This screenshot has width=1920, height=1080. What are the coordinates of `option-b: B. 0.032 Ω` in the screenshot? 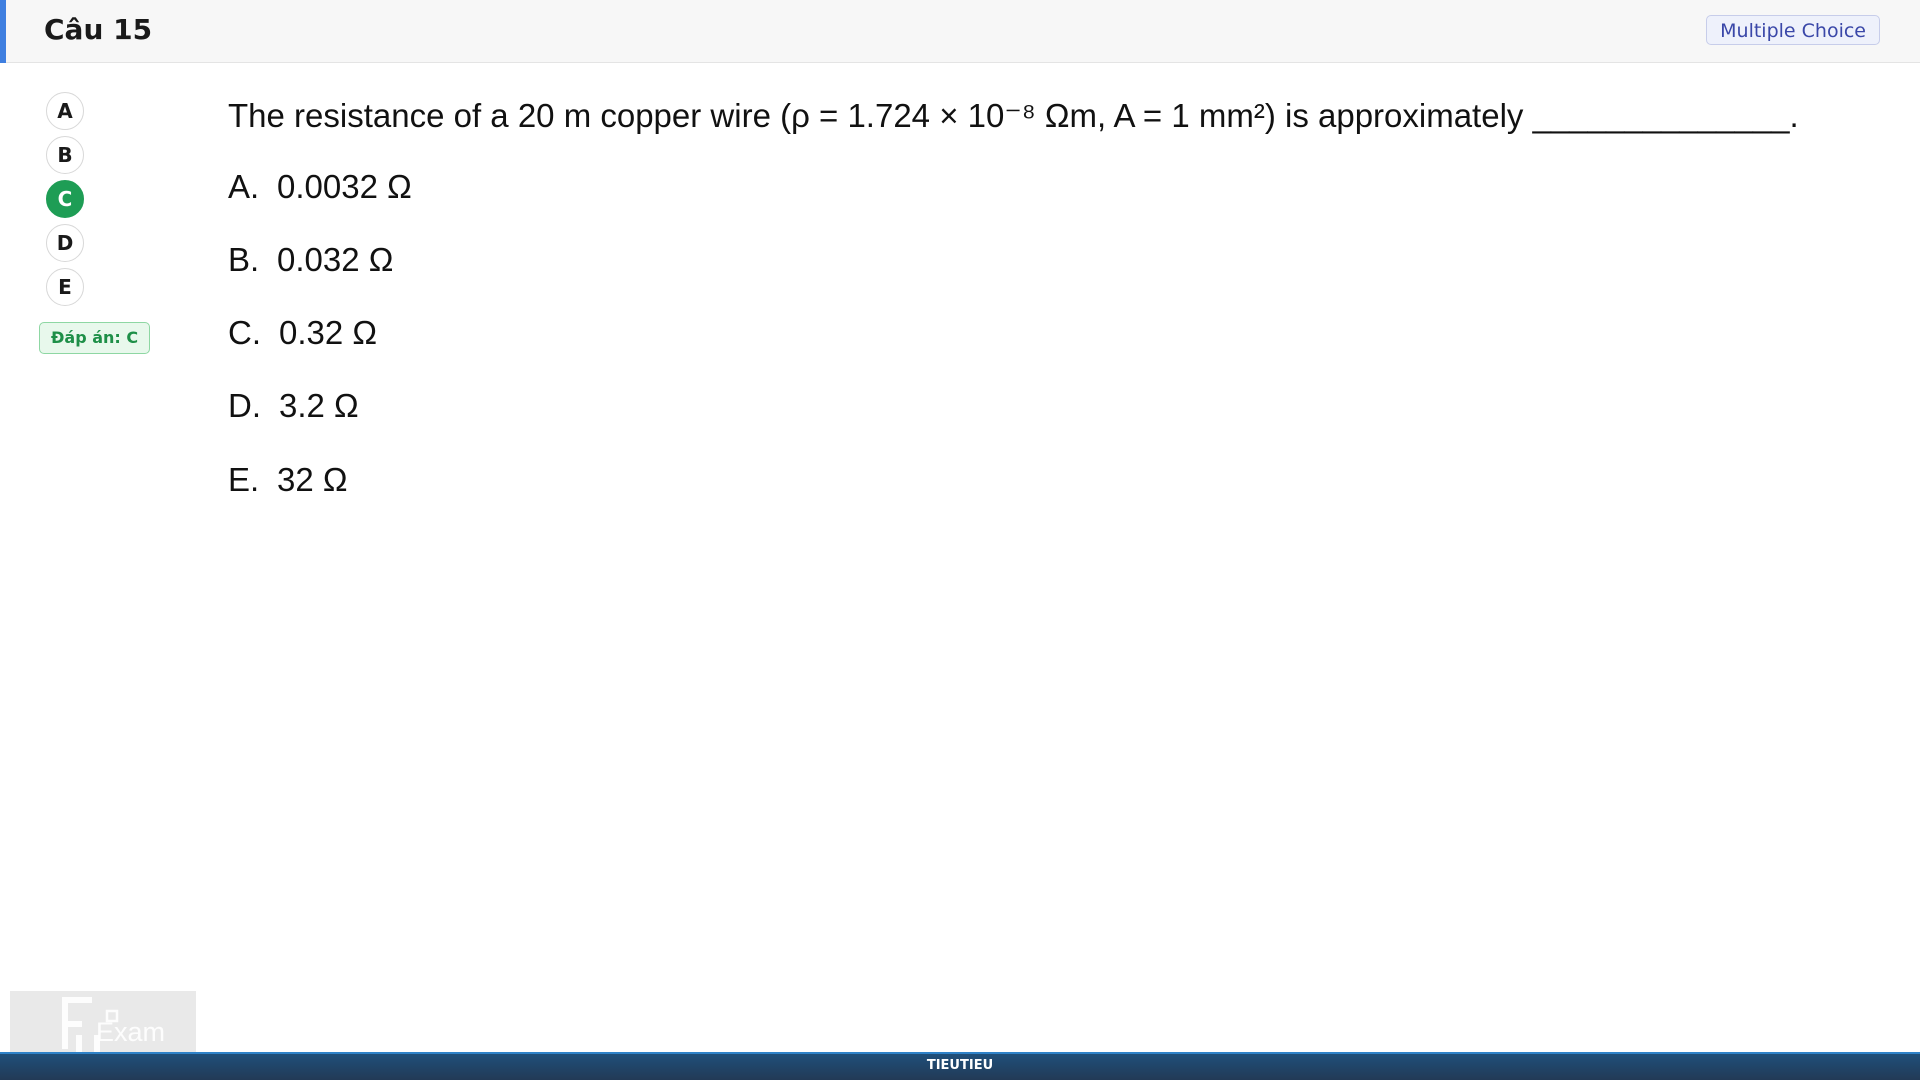 It's located at (310, 260).